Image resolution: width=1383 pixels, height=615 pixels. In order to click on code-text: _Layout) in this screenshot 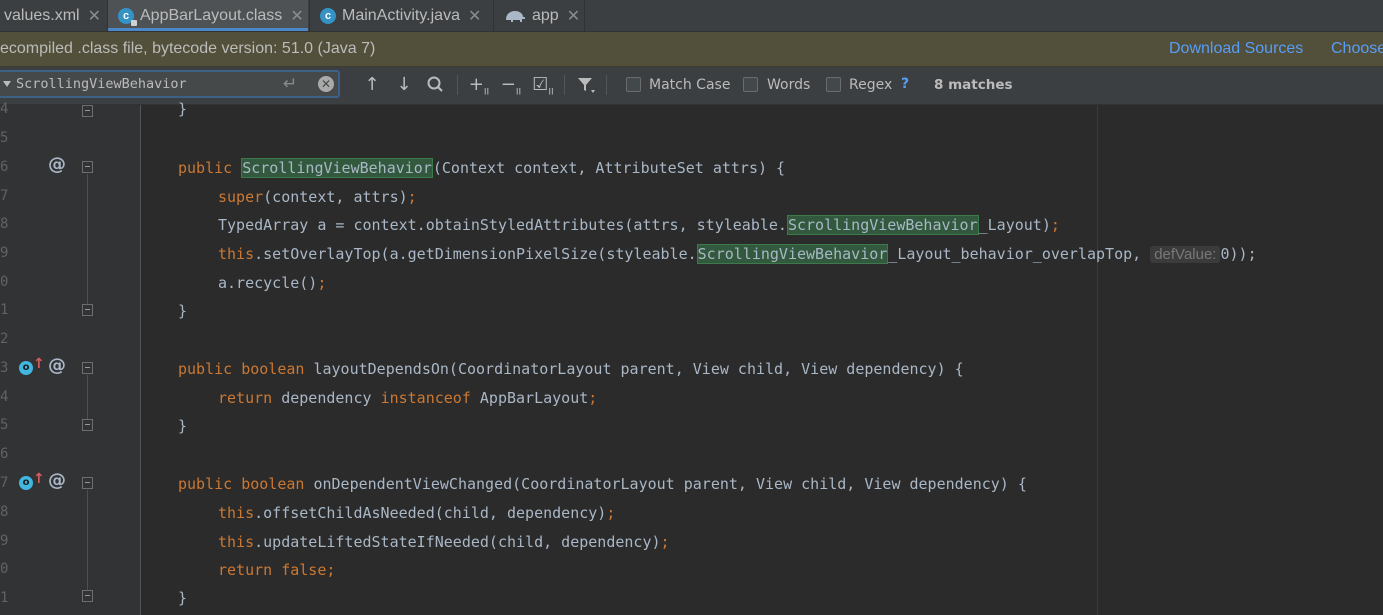, I will do `click(1014, 225)`.